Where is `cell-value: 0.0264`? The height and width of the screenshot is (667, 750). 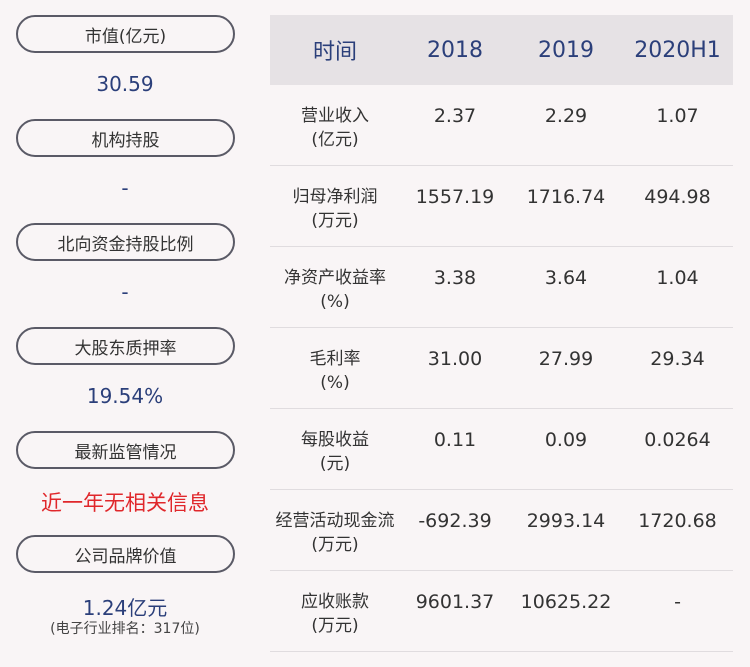
cell-value: 0.0264 is located at coordinates (677, 440).